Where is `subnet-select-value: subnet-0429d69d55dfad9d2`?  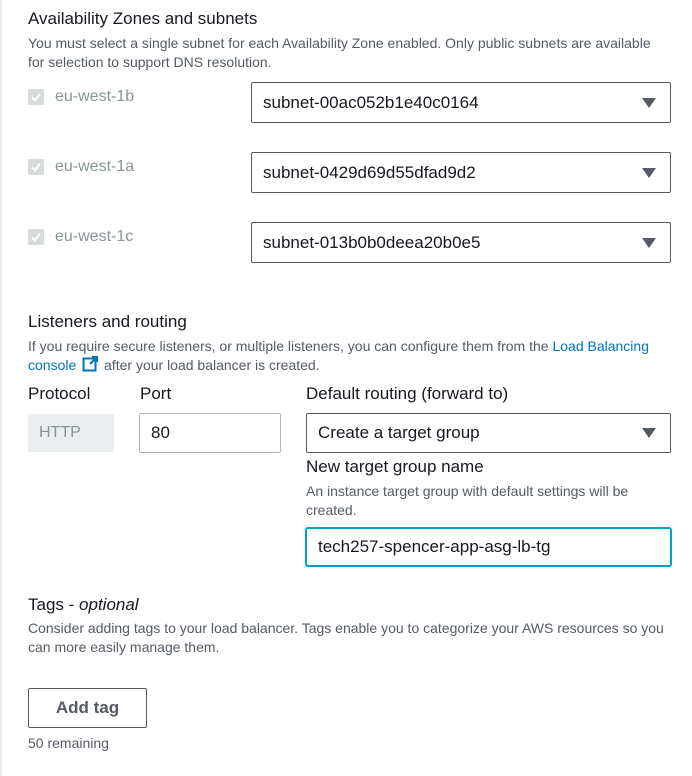 subnet-select-value: subnet-0429d69d55dfad9d2 is located at coordinates (369, 172).